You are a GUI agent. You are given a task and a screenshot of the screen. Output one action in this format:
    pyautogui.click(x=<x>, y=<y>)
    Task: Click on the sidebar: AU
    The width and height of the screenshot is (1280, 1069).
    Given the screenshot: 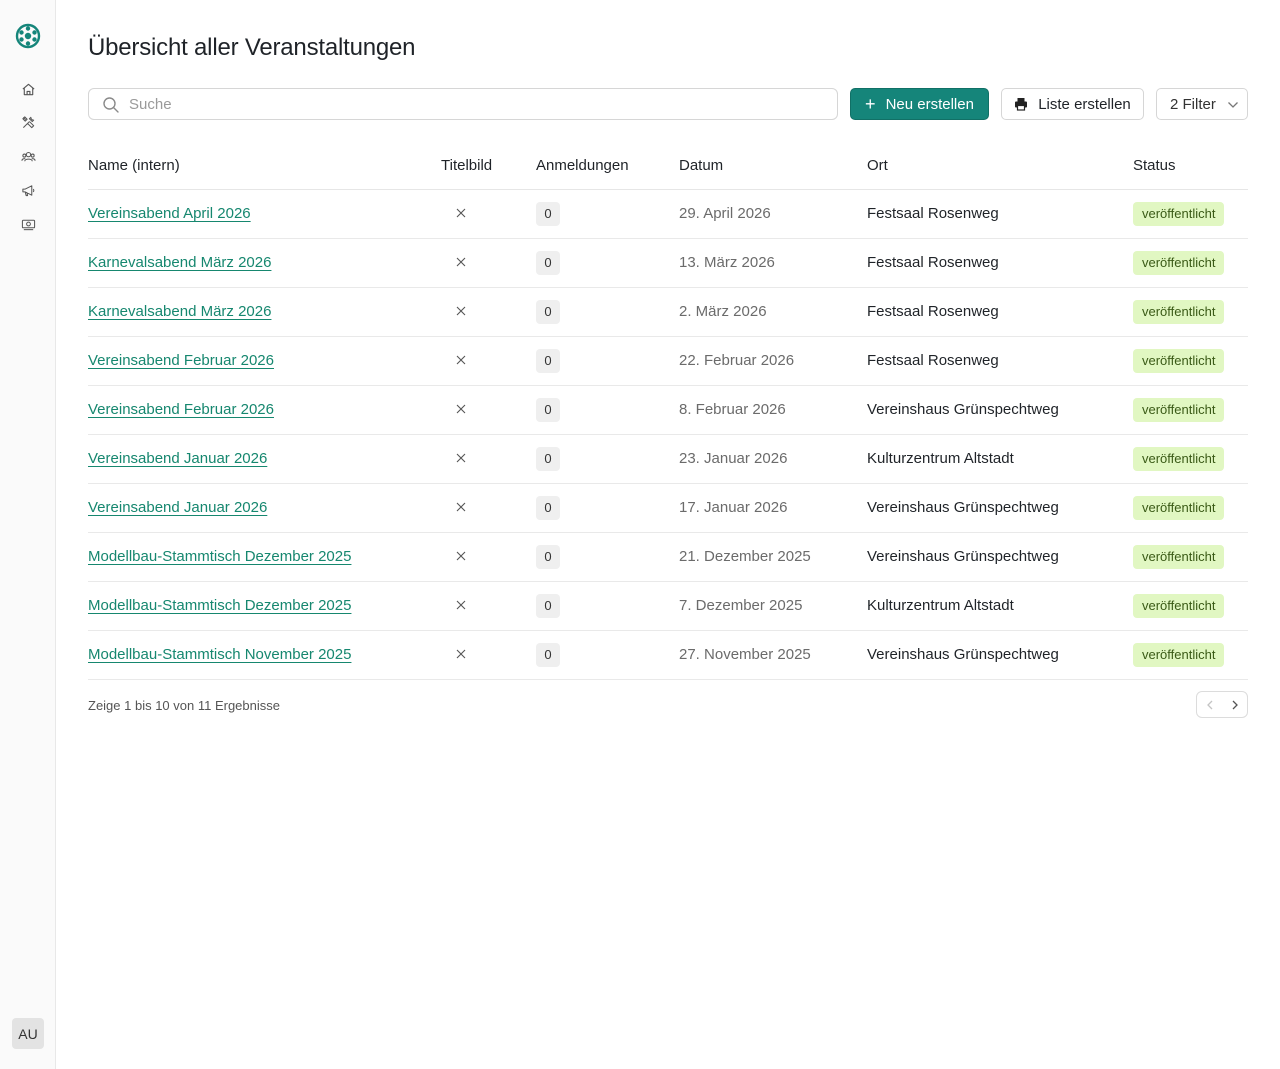 What is the action you would take?
    pyautogui.click(x=28, y=534)
    